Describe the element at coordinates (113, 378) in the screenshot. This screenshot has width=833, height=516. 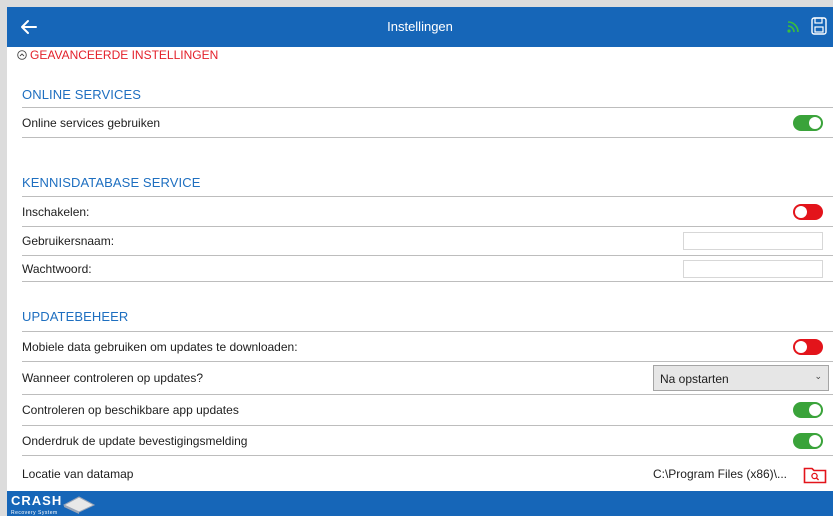
I see `update-check-when-label: Wanneer controleren op updates?` at that location.